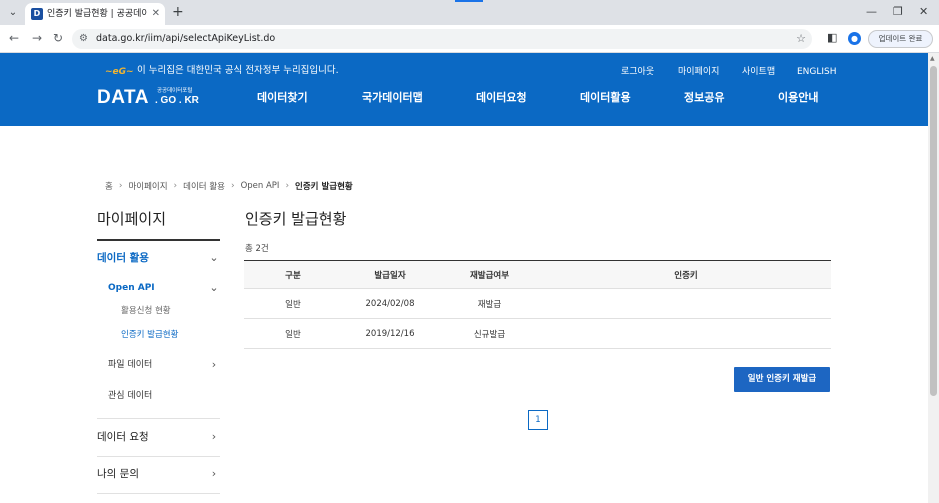 The height and width of the screenshot is (503, 939). What do you see at coordinates (782, 379) in the screenshot?
I see `reissue-general-key-button: 일반 인증키 재발급` at bounding box center [782, 379].